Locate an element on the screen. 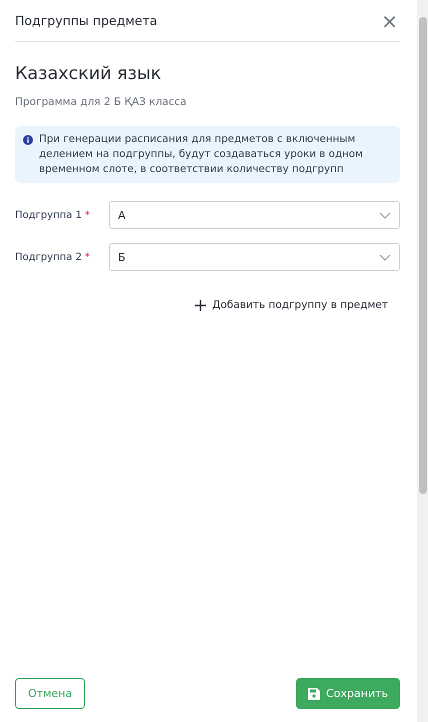  close-button: × is located at coordinates (389, 20).